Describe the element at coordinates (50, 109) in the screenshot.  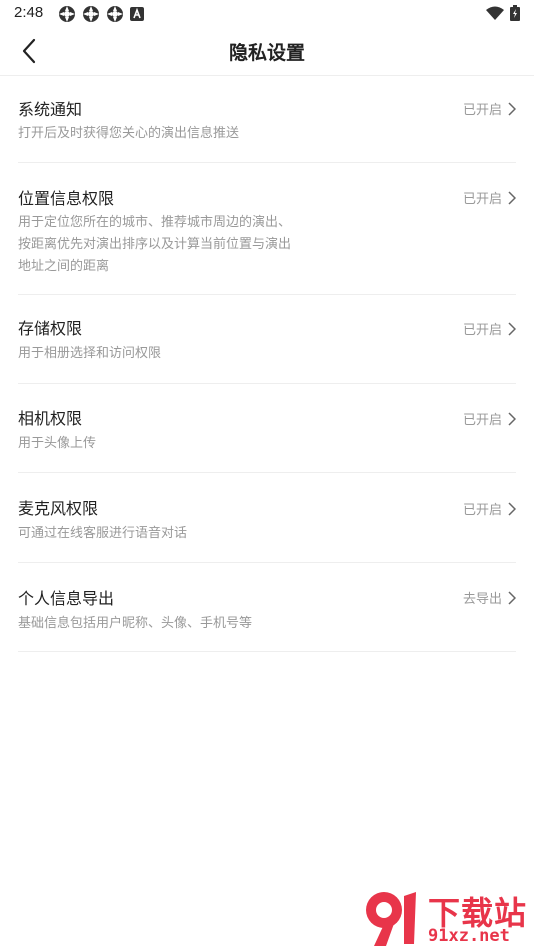
I see `item-title: 系统通知` at that location.